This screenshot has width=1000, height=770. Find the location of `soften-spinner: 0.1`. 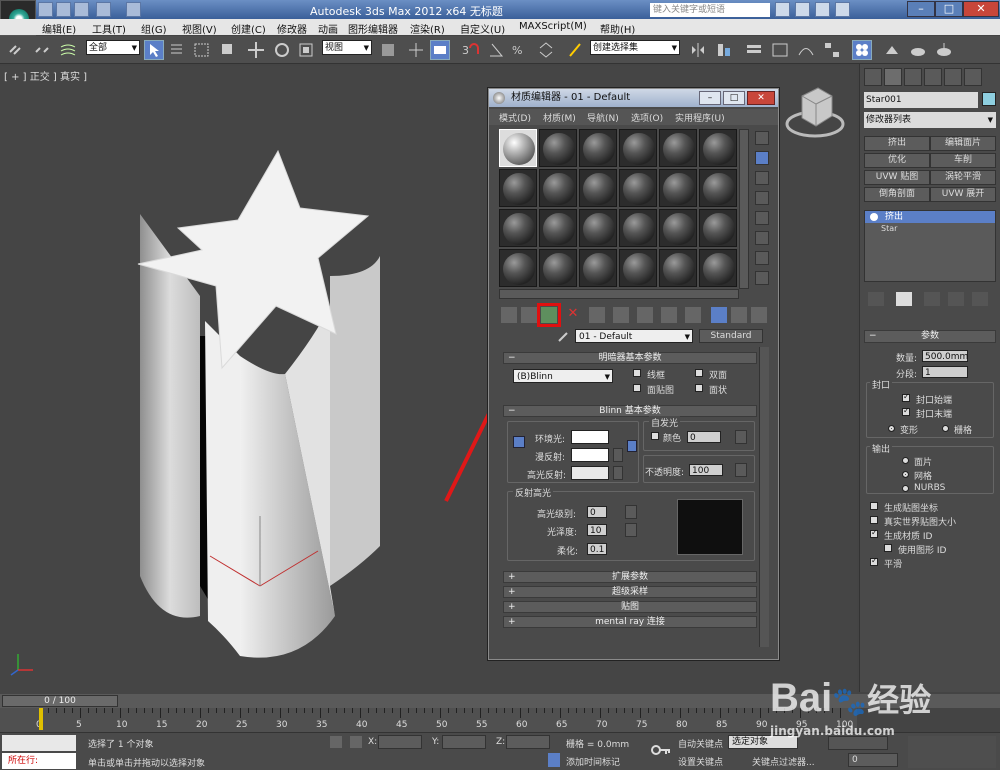

soften-spinner: 0.1 is located at coordinates (597, 549).